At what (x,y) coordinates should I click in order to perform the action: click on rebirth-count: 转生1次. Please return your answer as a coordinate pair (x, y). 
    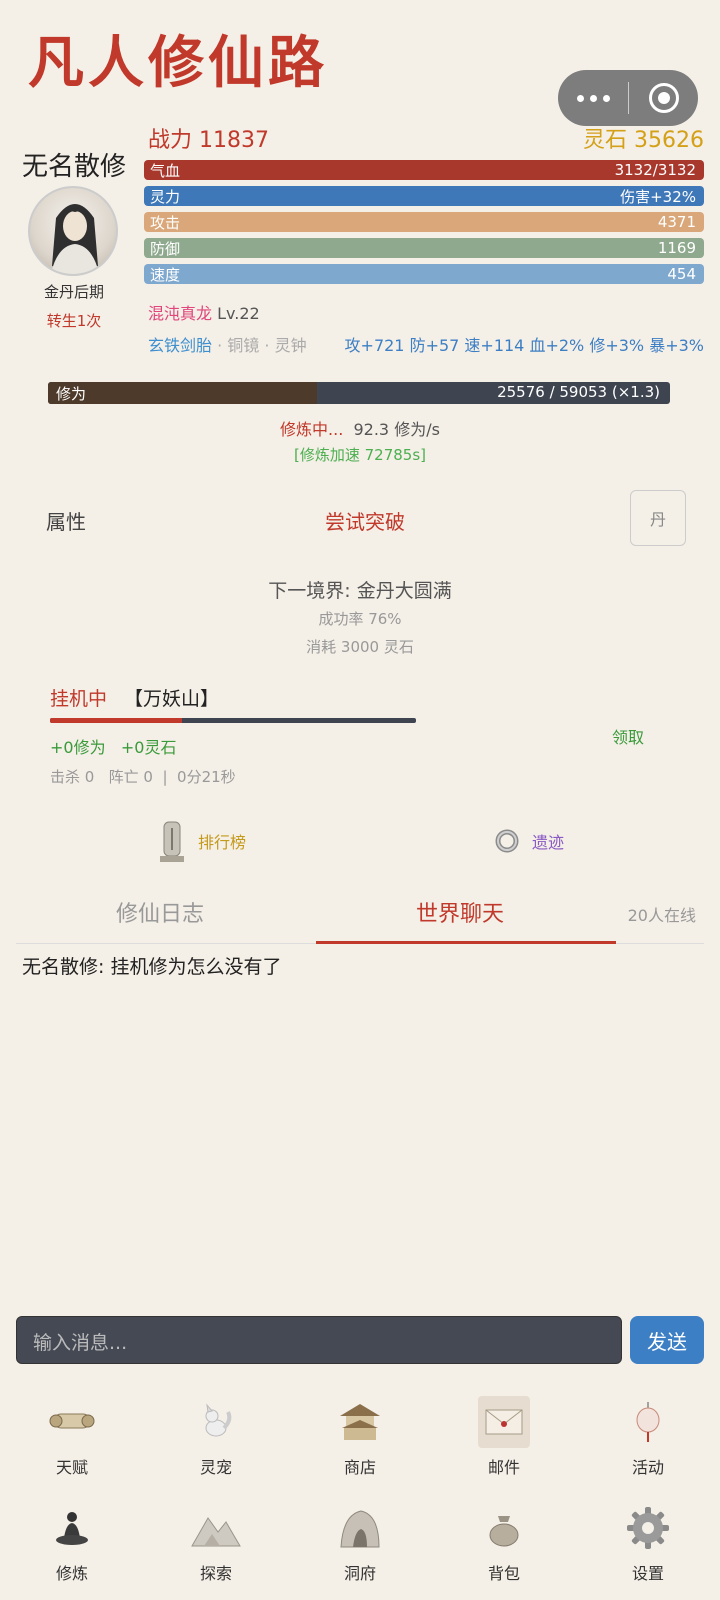
    Looking at the image, I should click on (74, 321).